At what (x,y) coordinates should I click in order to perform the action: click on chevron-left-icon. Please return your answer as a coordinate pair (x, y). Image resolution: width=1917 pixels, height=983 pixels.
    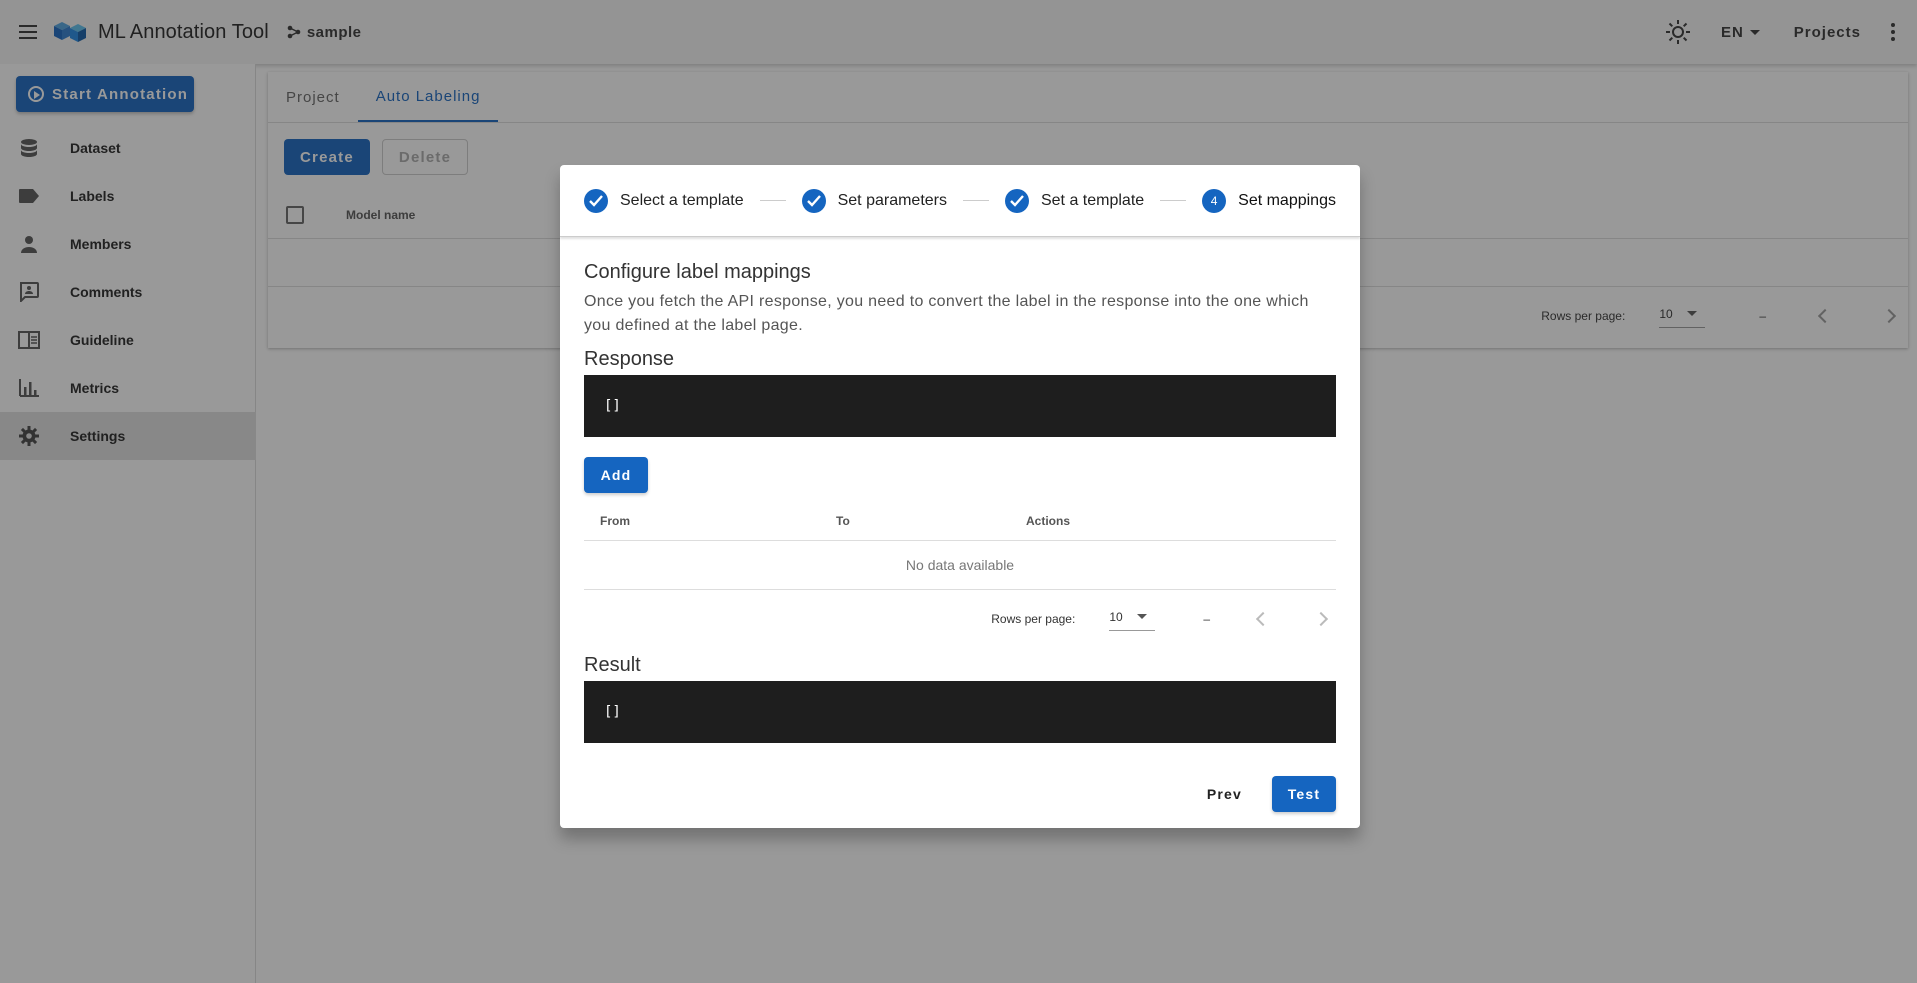
    Looking at the image, I should click on (1263, 619).